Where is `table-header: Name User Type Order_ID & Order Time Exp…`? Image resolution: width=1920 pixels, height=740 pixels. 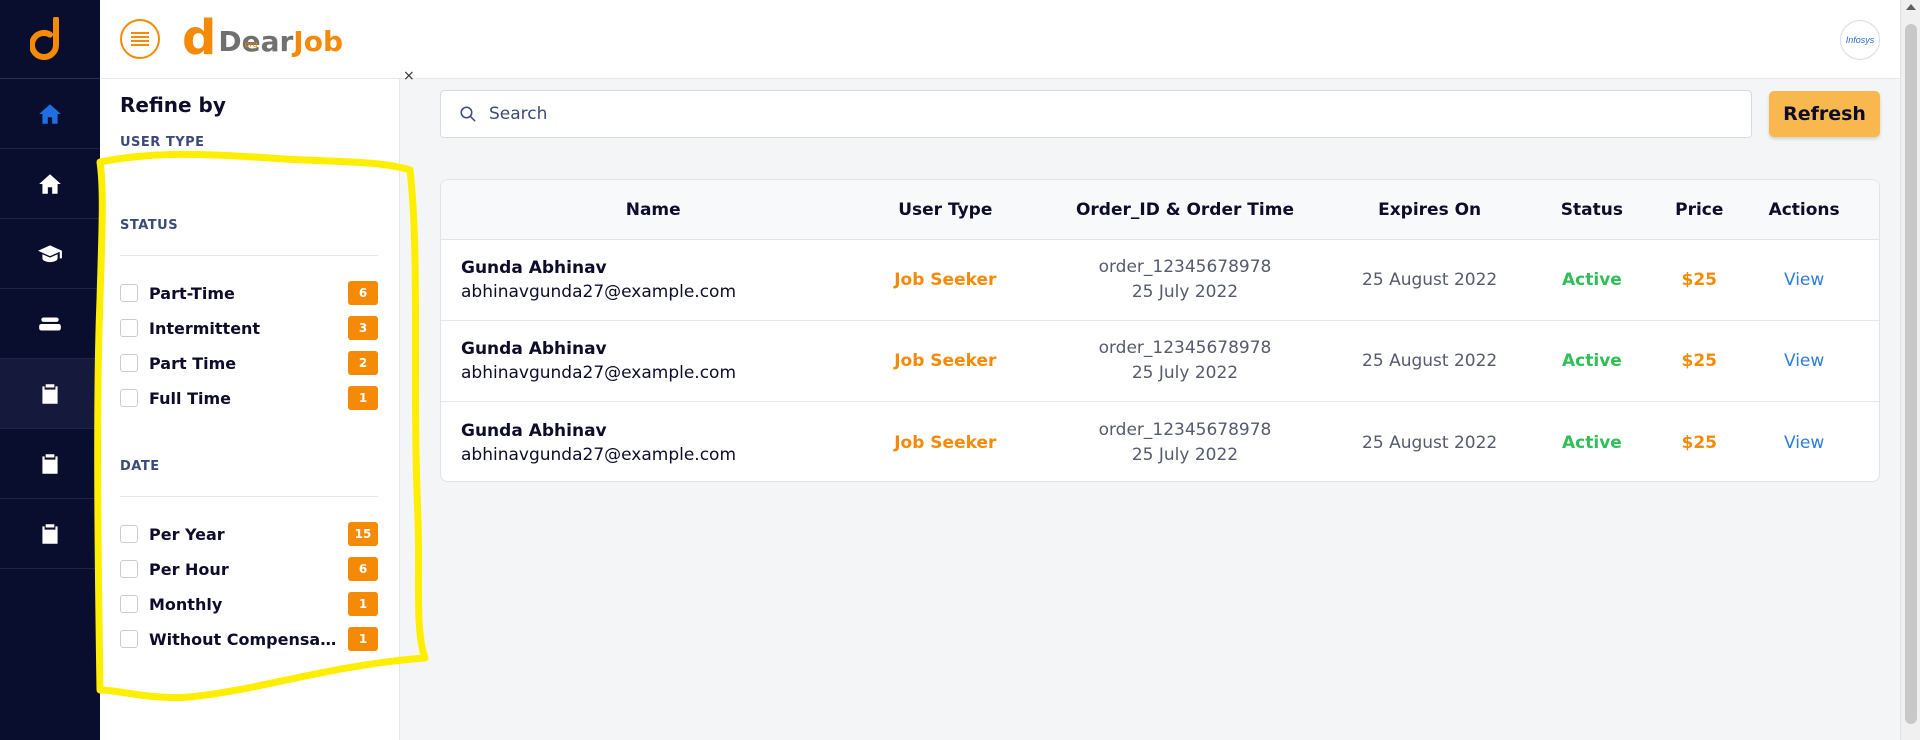 table-header: Name User Type Order_ID & Order Time Exp… is located at coordinates (1160, 210).